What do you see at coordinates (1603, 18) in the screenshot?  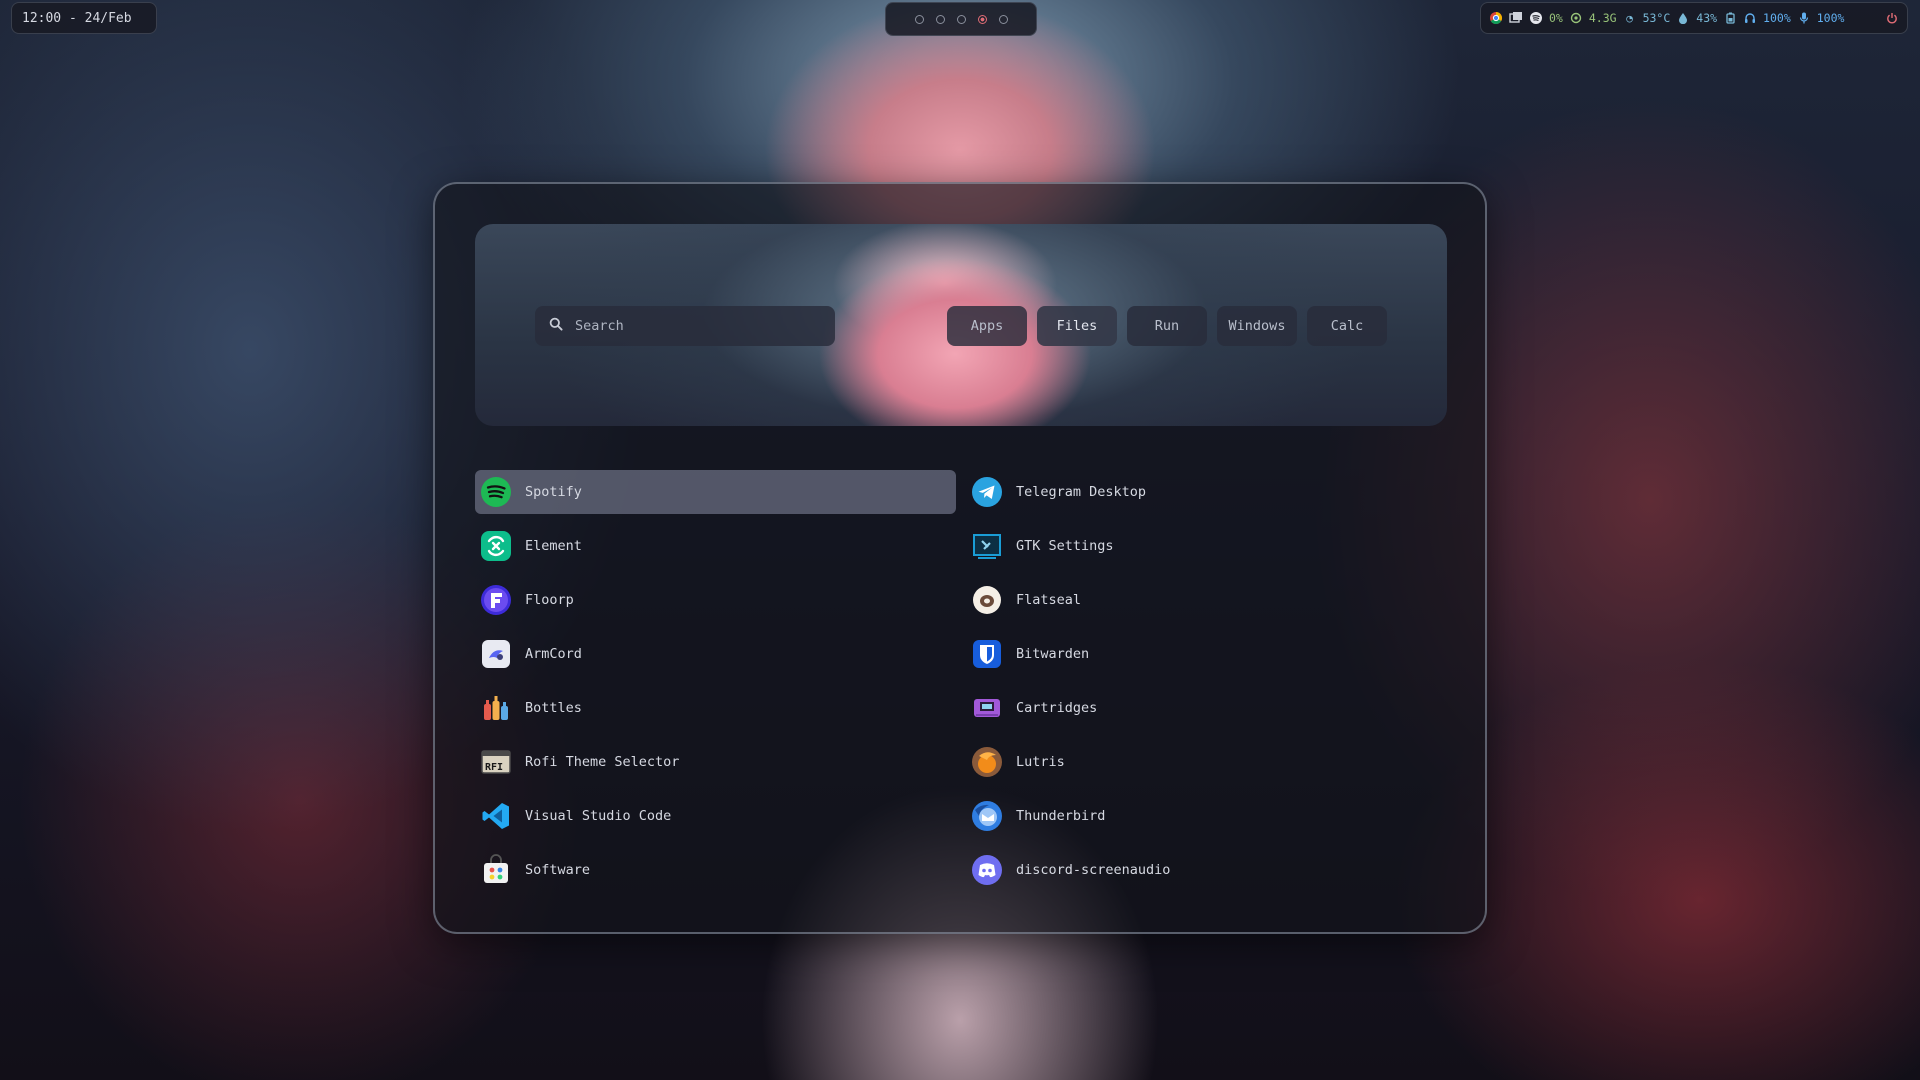 I see `memory-usage: 4.3G` at bounding box center [1603, 18].